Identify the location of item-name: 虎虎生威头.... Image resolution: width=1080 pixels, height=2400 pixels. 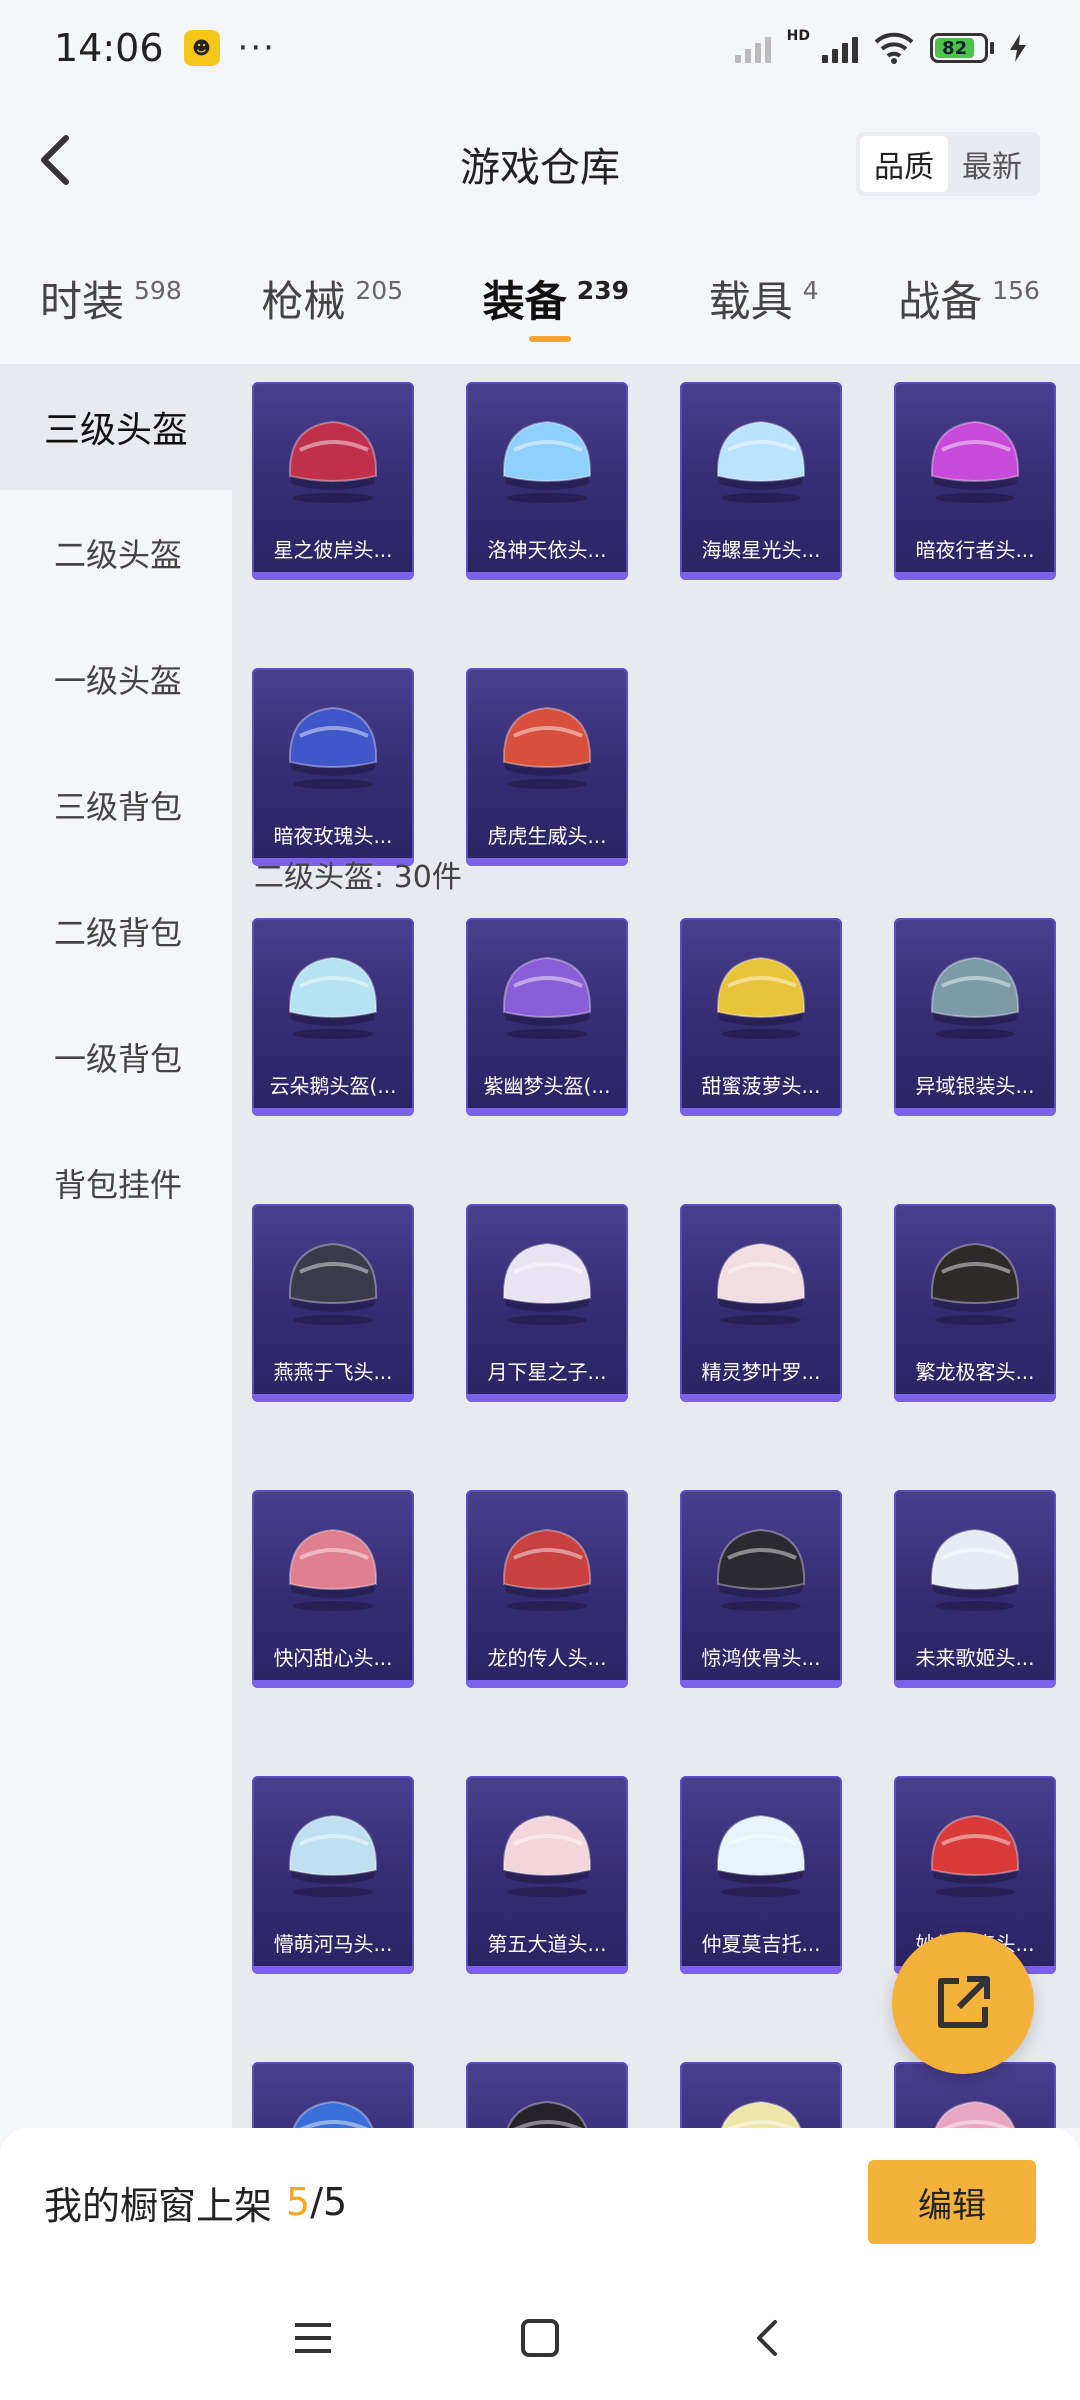
(547, 836).